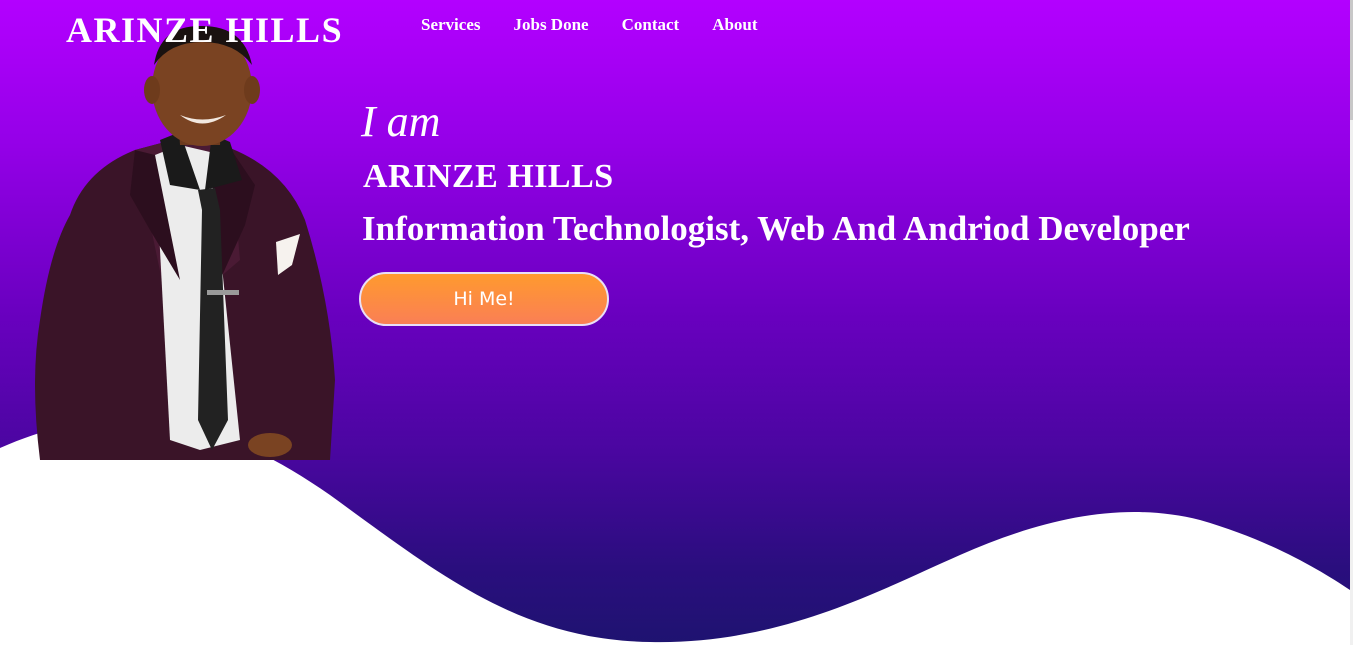  I want to click on nav-link-about: About, so click(734, 25).